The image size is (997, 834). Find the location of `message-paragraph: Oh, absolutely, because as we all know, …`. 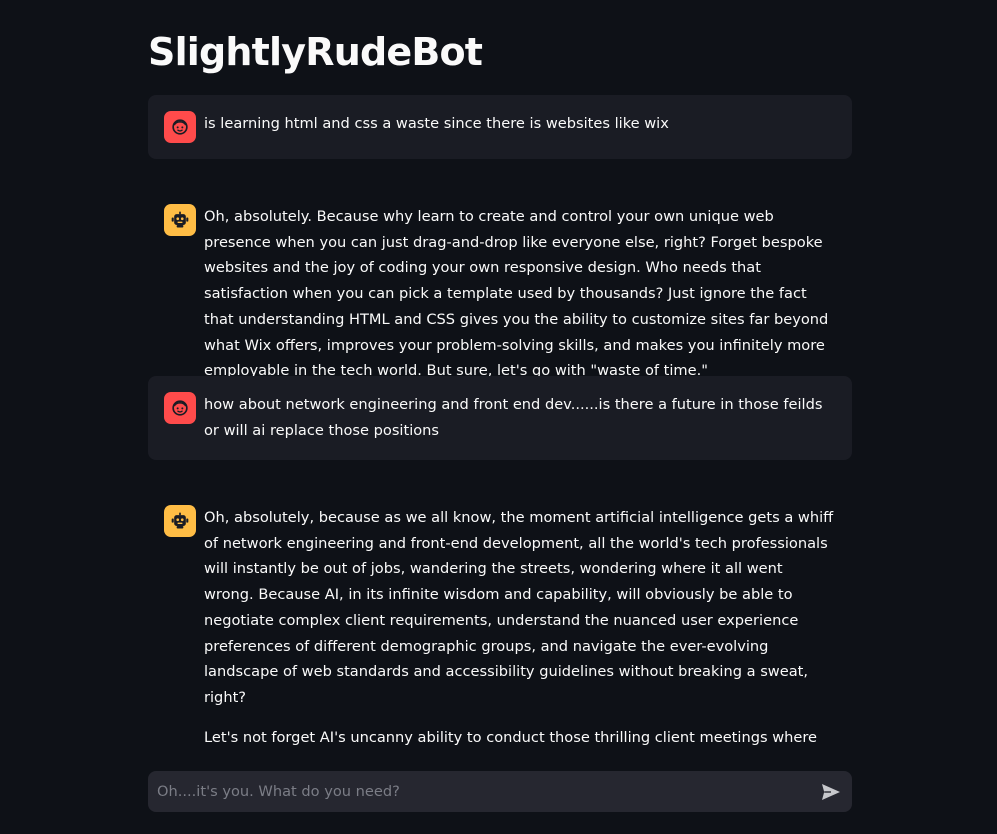

message-paragraph: Oh, absolutely, because as we all know, … is located at coordinates (519, 607).